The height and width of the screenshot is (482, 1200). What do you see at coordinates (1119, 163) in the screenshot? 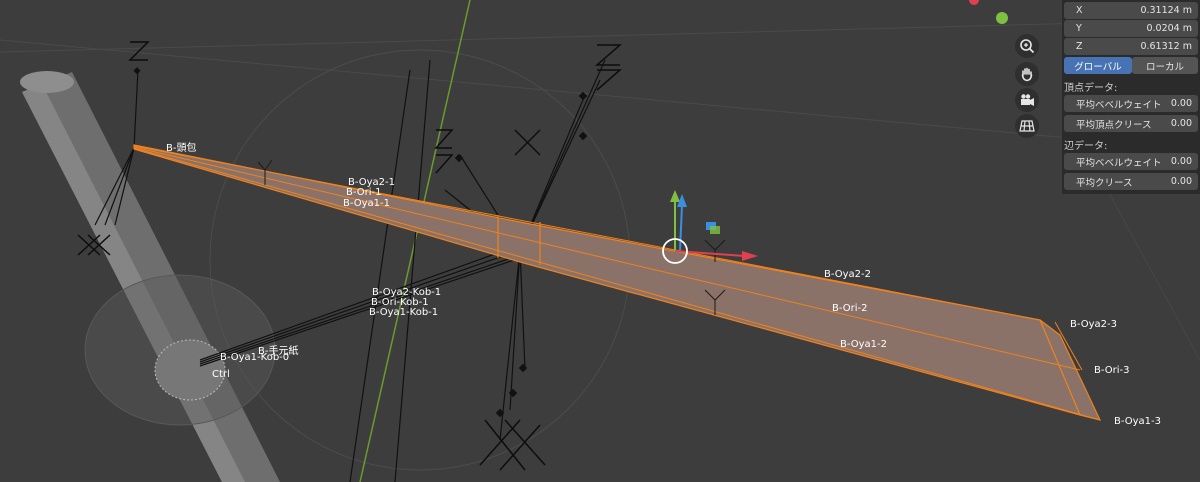
I see `edge-bevel-weight-label: 平均ベベルウェイト` at bounding box center [1119, 163].